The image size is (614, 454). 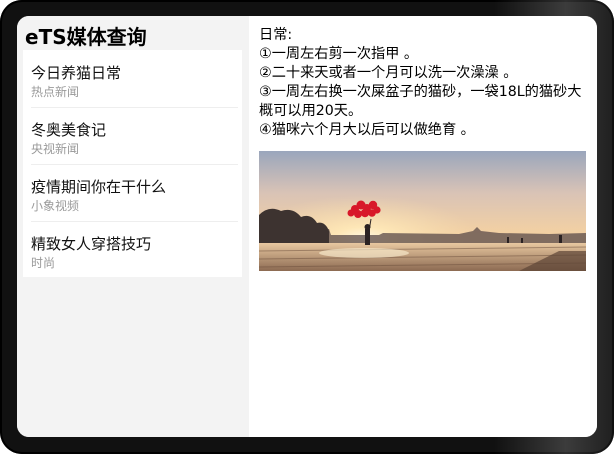 What do you see at coordinates (367, 130) in the screenshot?
I see `detail-line: ④猫咪六个月大以后可以做绝育 。` at bounding box center [367, 130].